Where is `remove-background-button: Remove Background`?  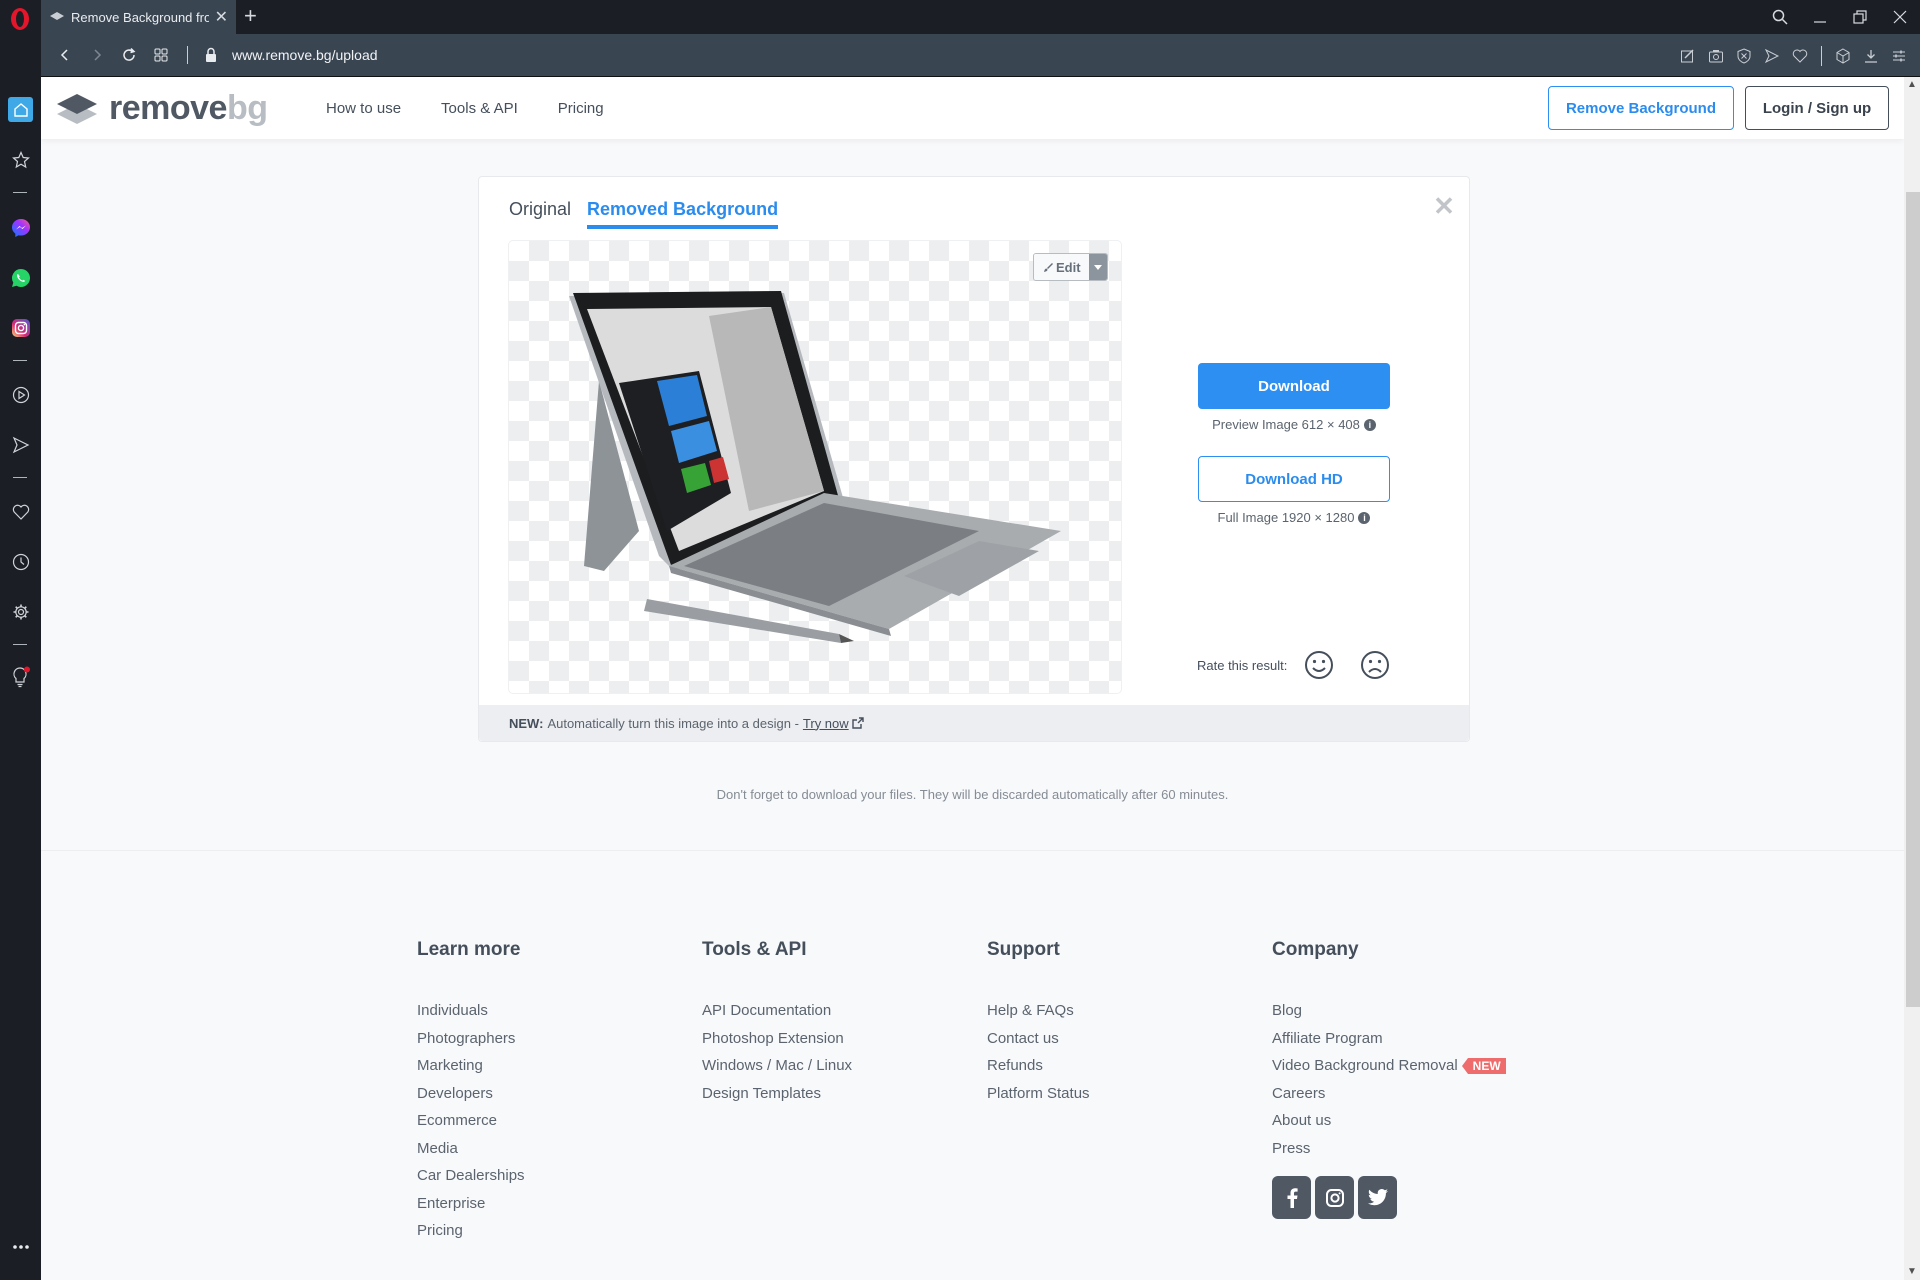 remove-background-button: Remove Background is located at coordinates (1641, 108).